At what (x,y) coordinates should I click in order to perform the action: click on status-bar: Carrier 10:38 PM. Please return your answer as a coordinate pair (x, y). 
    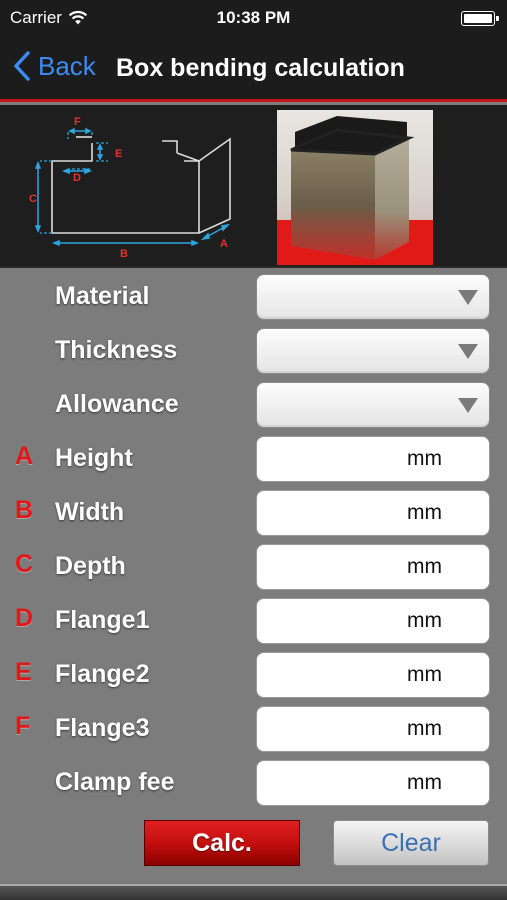
    Looking at the image, I should click on (253, 18).